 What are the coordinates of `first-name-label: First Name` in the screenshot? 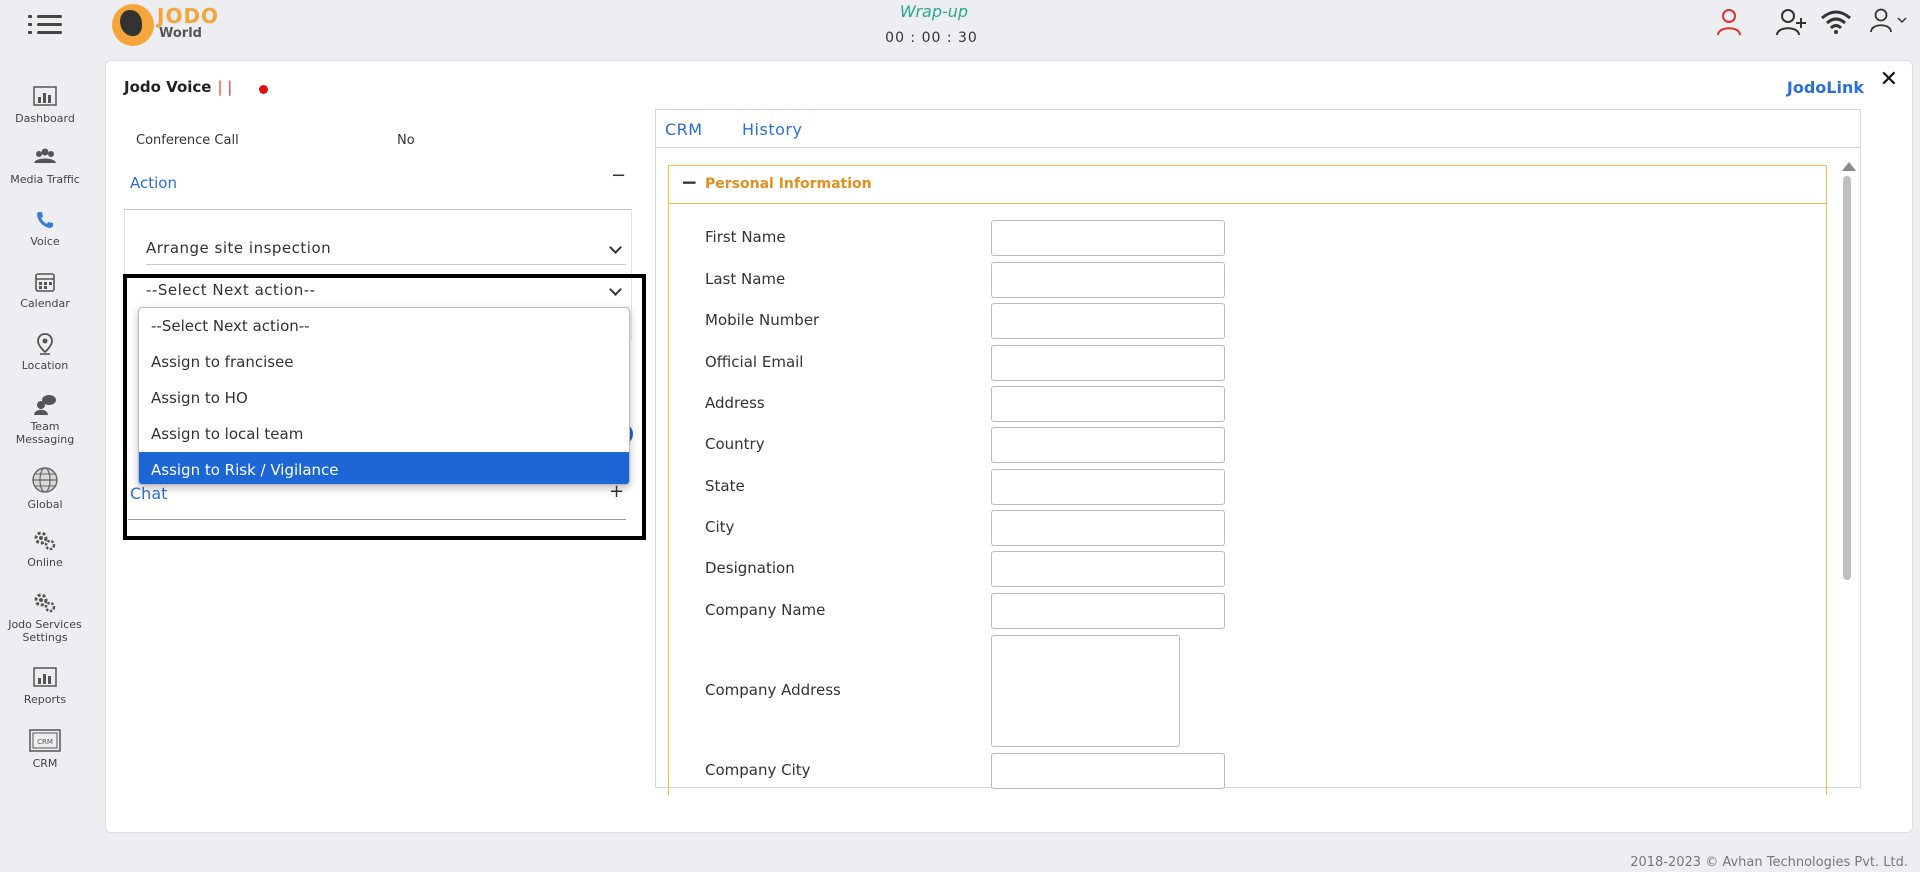 It's located at (745, 237).